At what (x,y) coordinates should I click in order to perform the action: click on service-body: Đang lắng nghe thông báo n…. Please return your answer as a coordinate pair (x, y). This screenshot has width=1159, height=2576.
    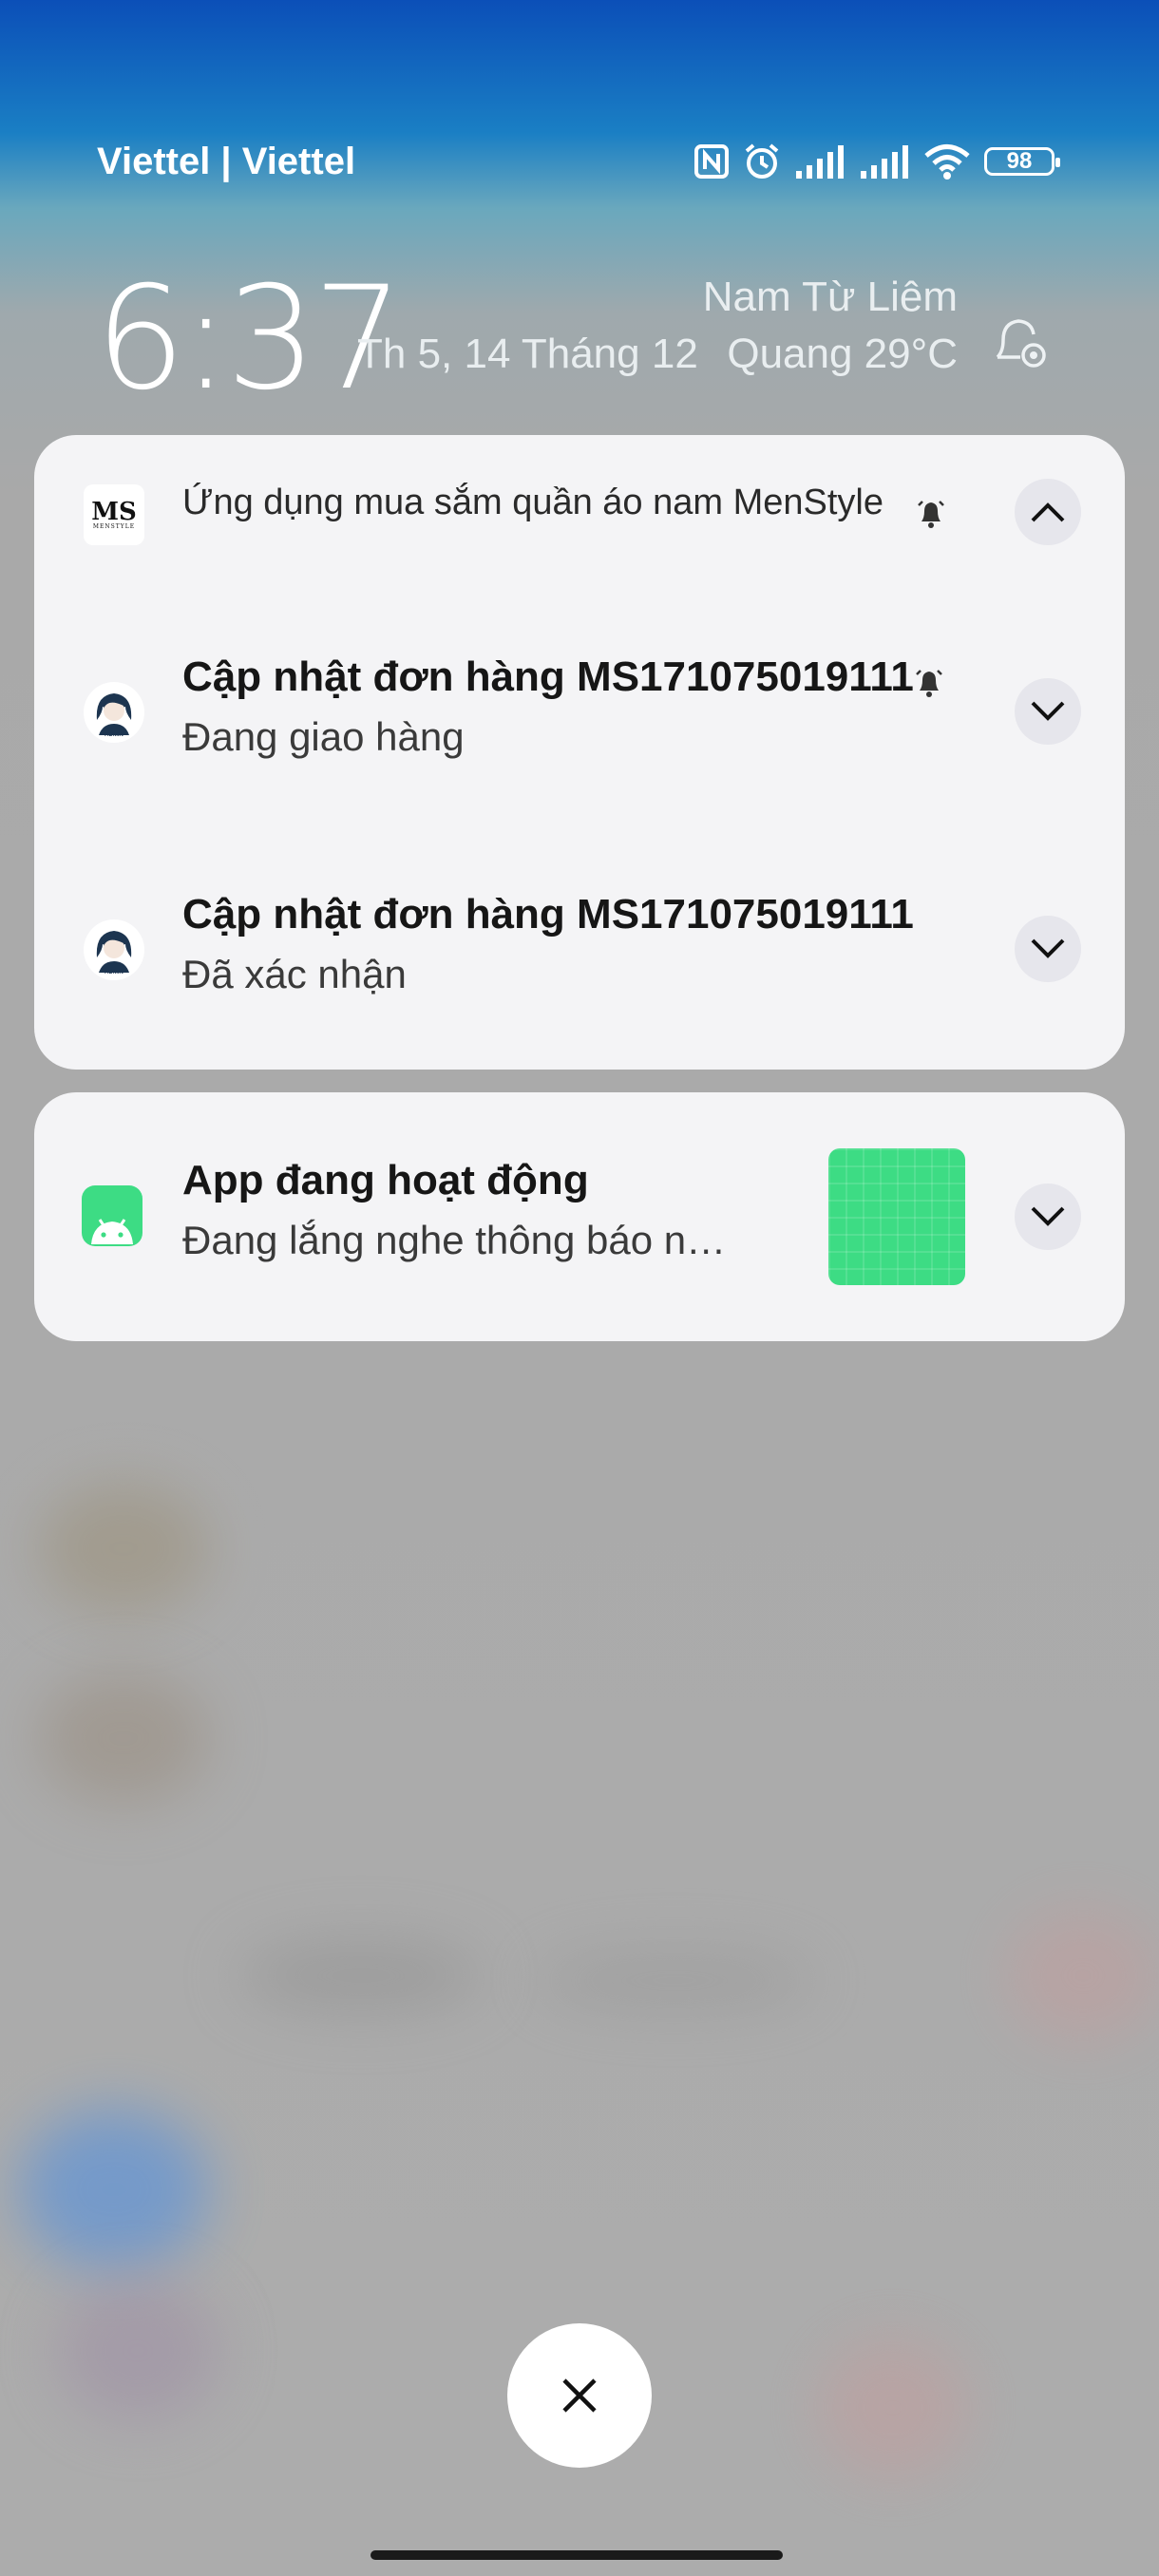
    Looking at the image, I should click on (454, 1240).